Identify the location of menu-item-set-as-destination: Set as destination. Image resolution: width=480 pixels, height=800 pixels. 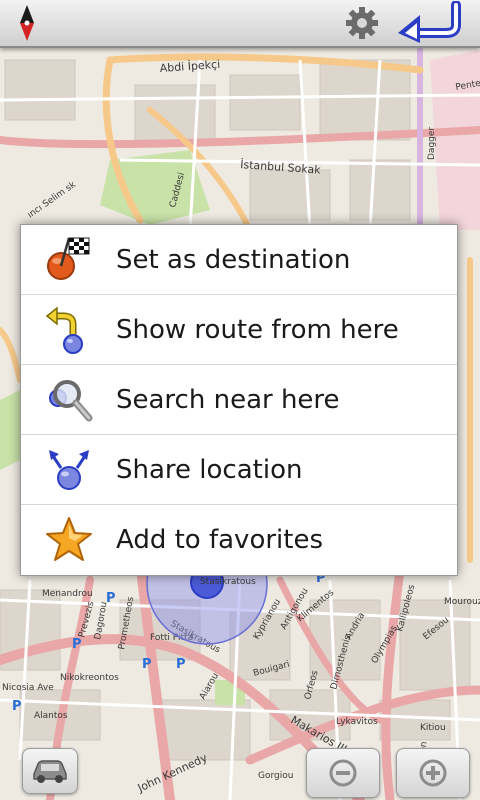
(239, 260).